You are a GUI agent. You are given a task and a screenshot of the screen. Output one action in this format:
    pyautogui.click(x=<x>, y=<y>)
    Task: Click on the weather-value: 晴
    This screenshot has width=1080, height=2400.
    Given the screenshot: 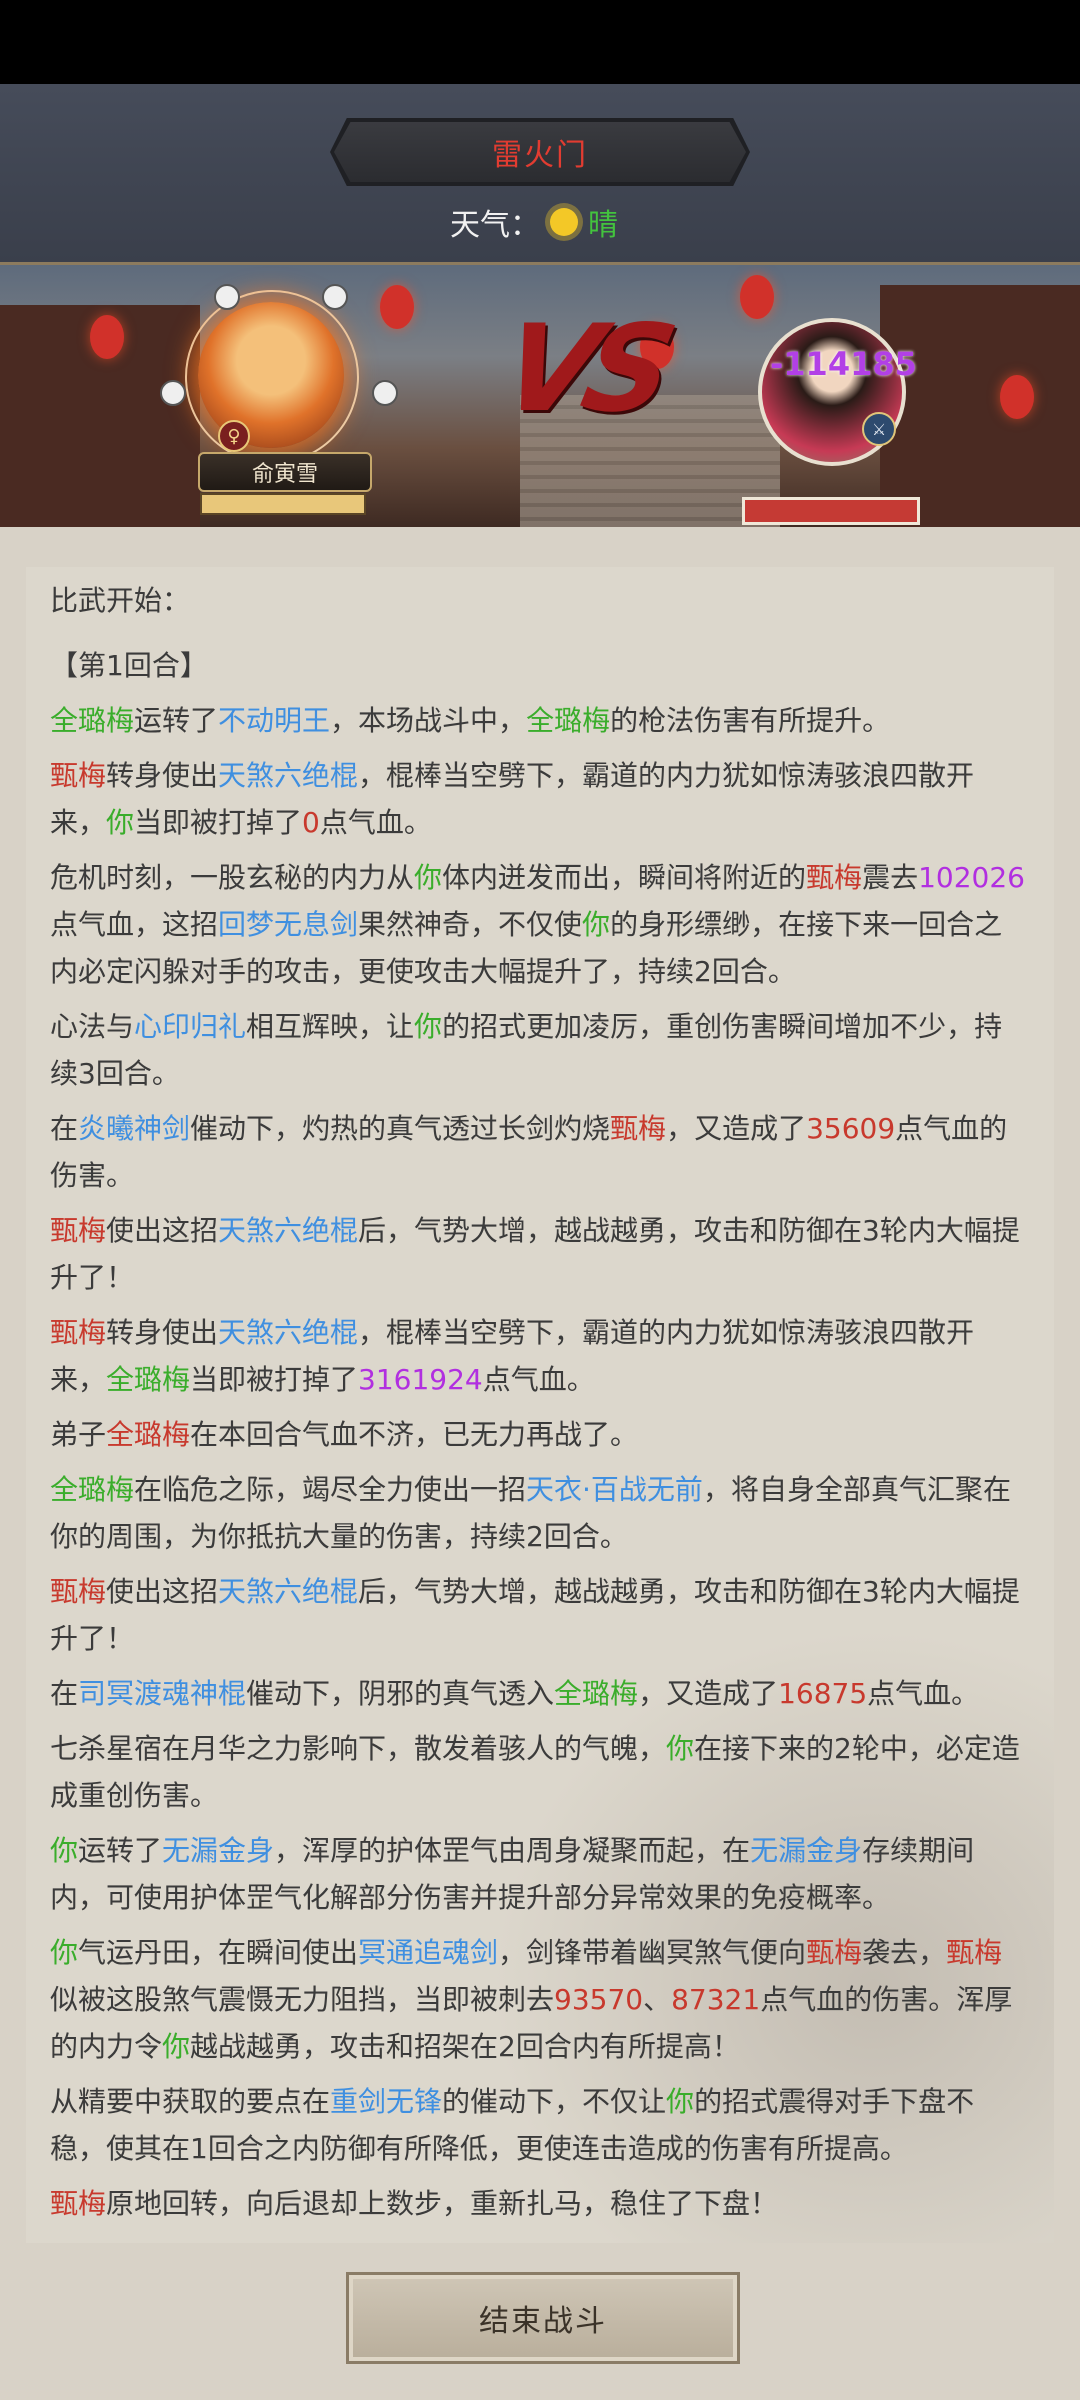 What is the action you would take?
    pyautogui.click(x=603, y=225)
    